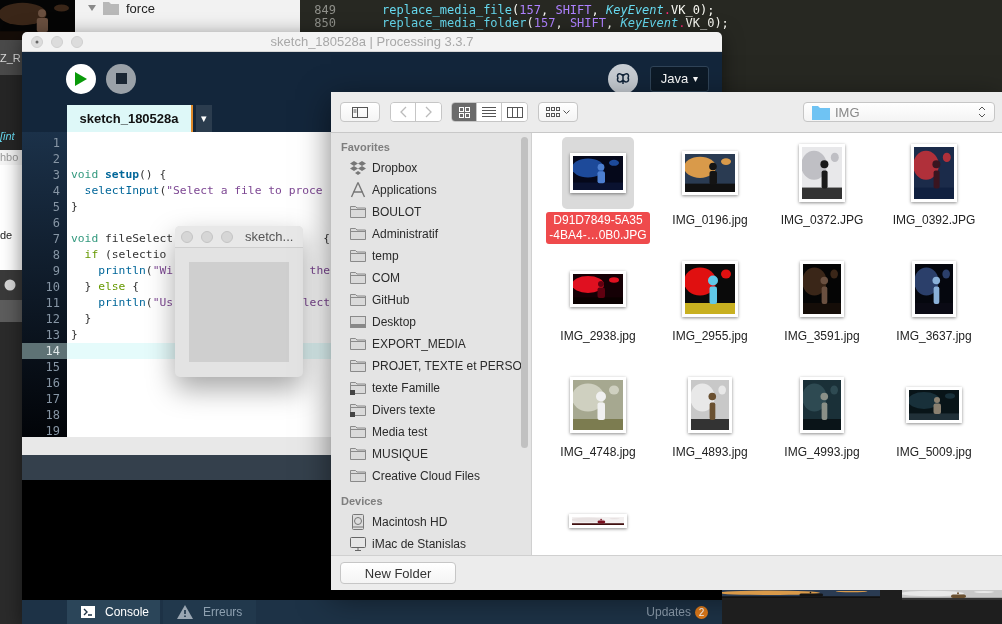 This screenshot has height=624, width=1002. I want to click on desktop-folder-icon, so click(358, 322).